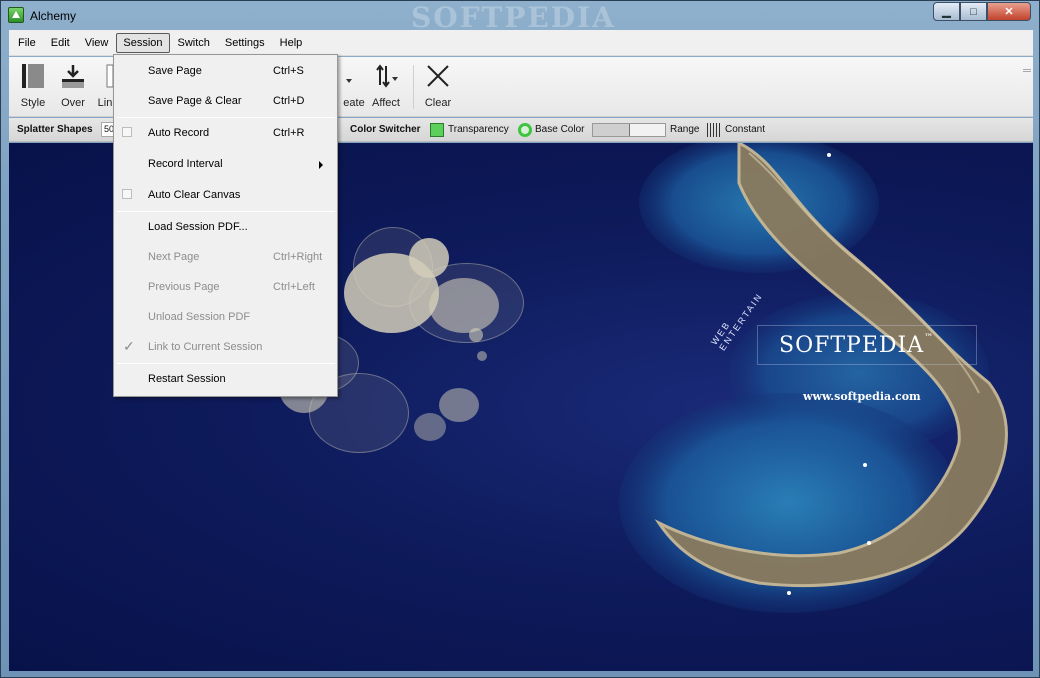  I want to click on create-button: eate, so click(354, 88).